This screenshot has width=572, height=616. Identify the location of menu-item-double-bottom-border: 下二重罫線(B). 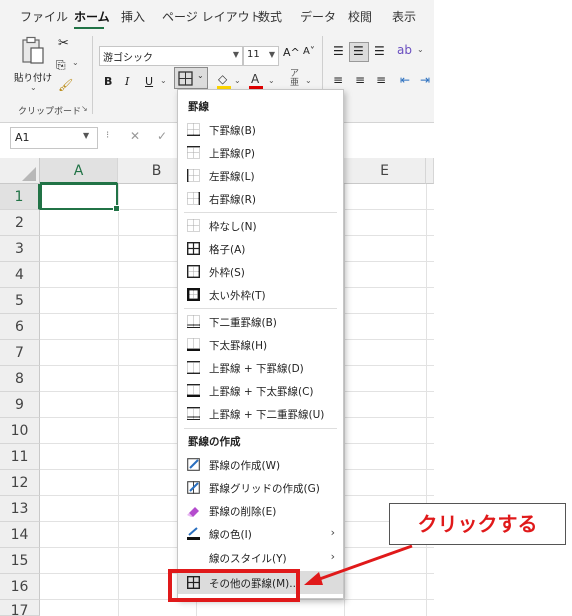
(260, 321).